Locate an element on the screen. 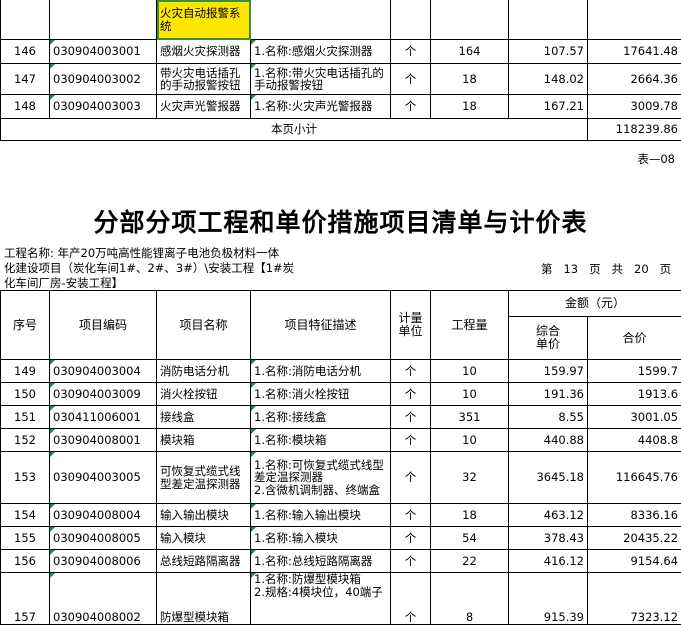 The width and height of the screenshot is (681, 625). item-description: 1.名称:防爆型模块箱 2.规格:4模块位，40端子 is located at coordinates (321, 599).